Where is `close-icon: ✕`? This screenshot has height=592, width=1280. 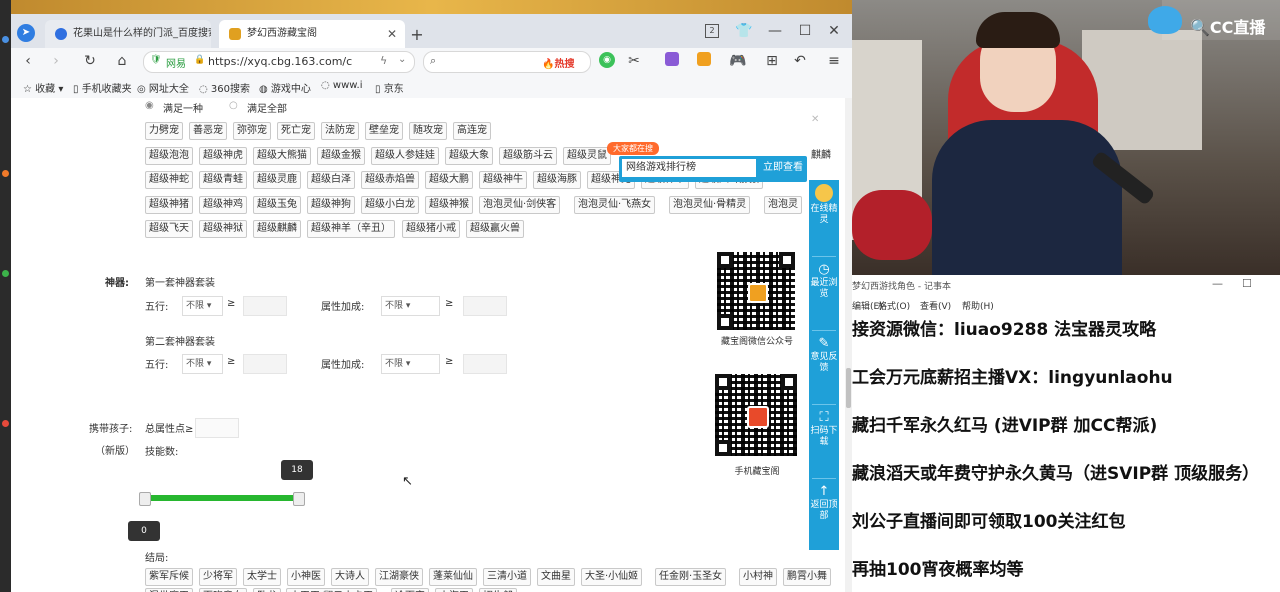
close-icon: ✕ is located at coordinates (815, 119).